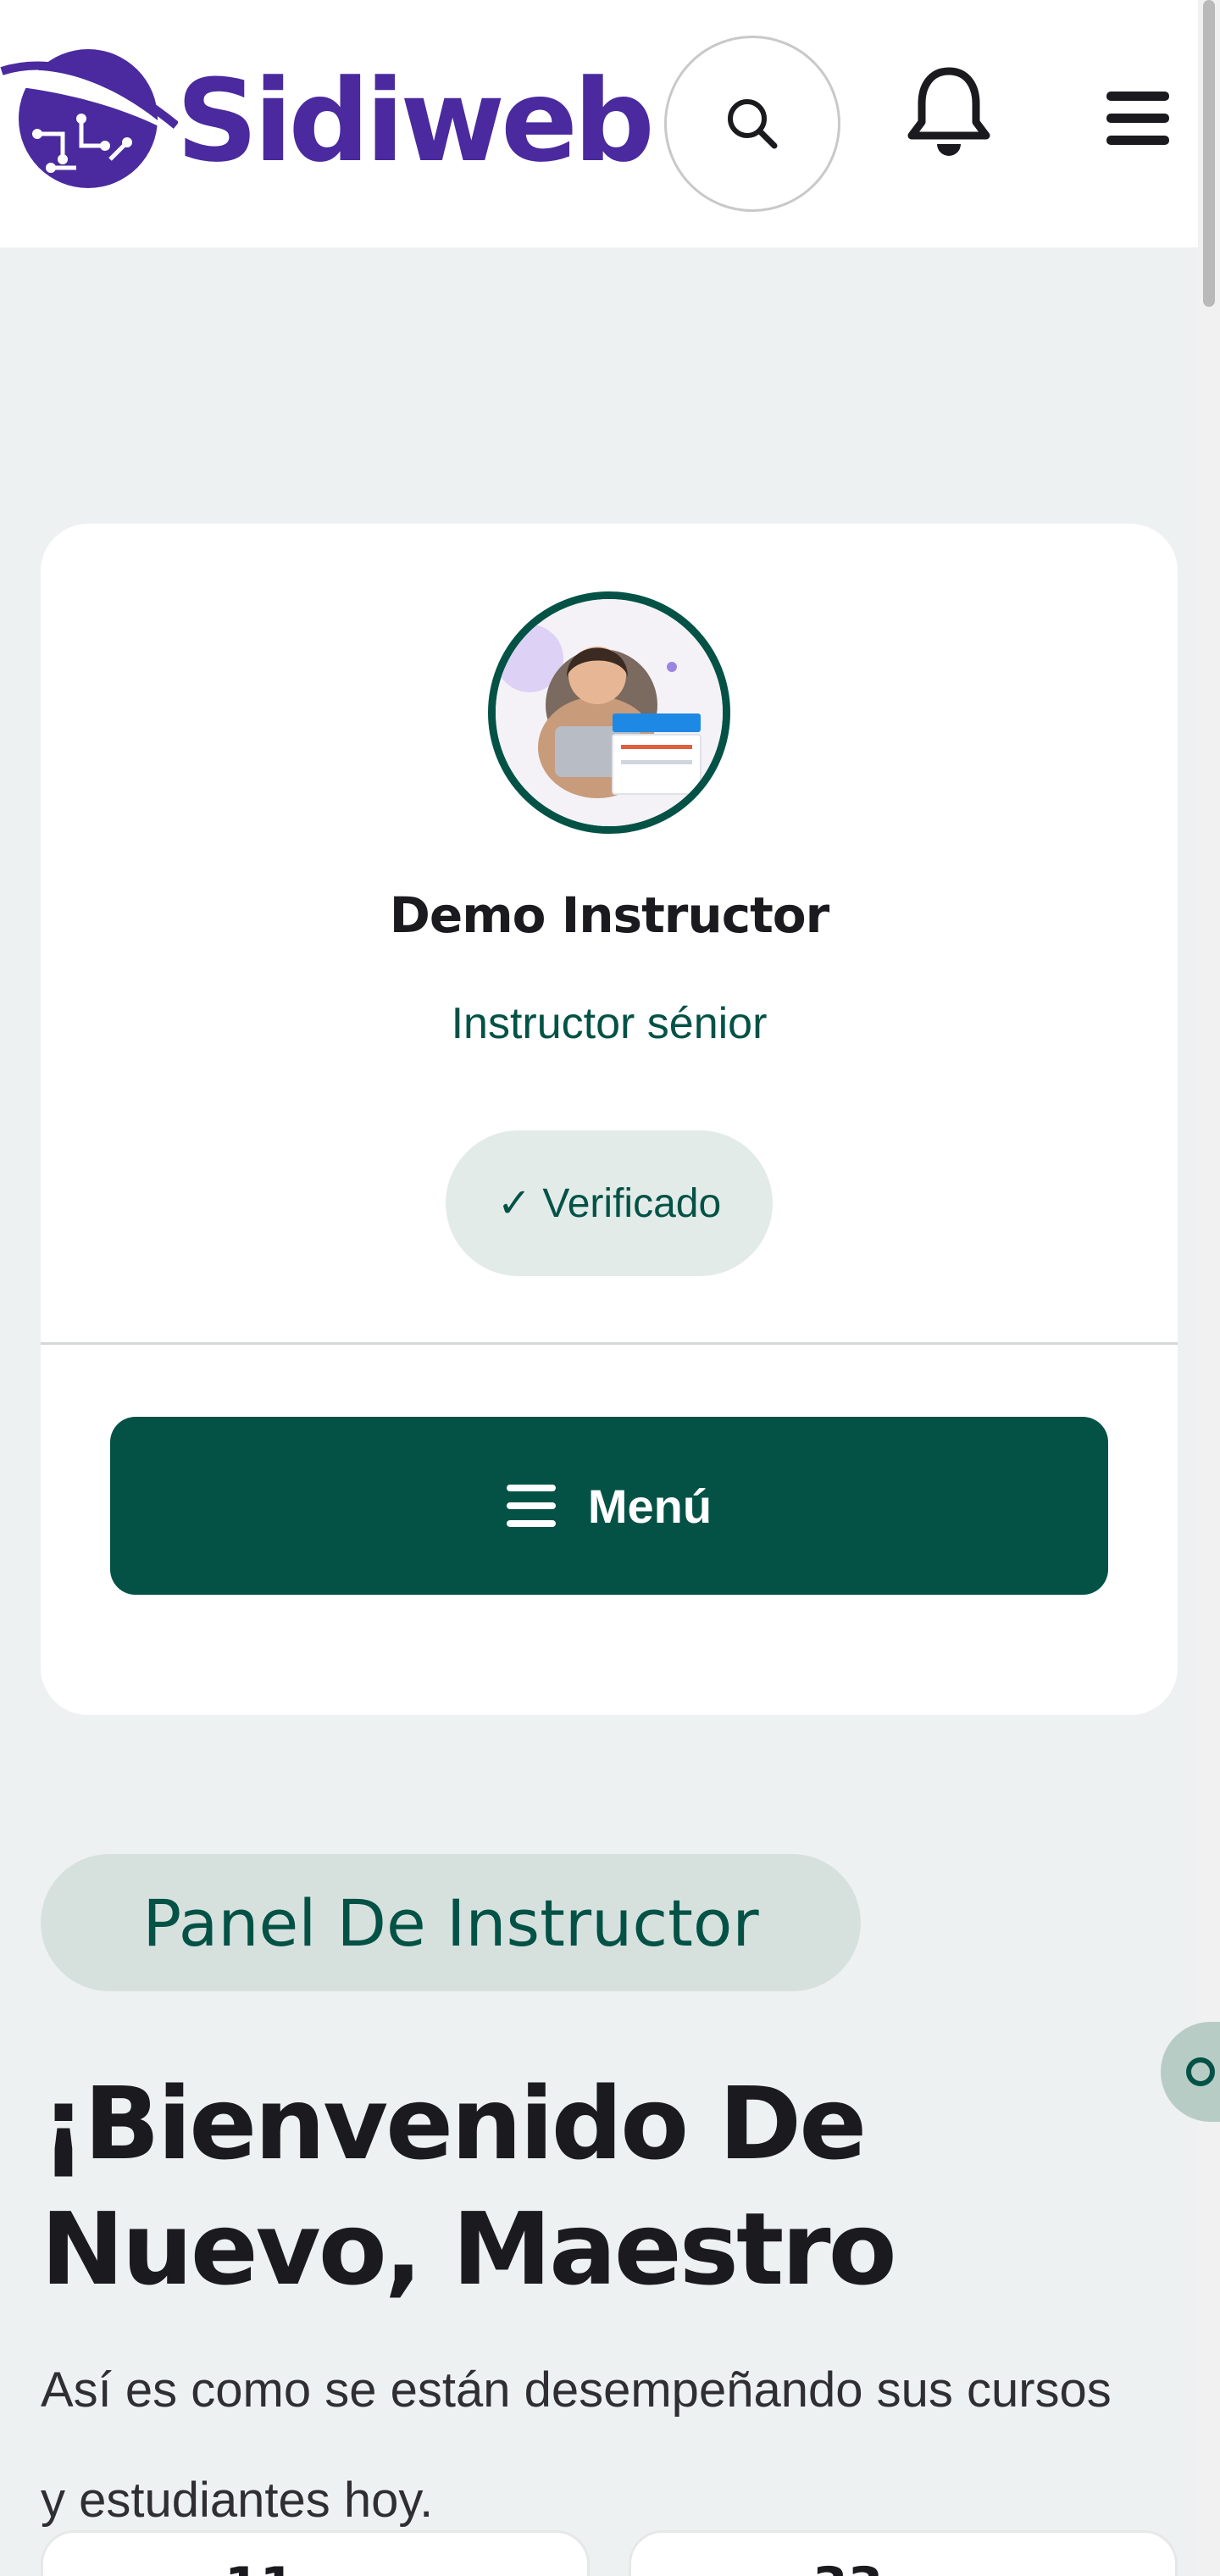 The image size is (1220, 2576). I want to click on notifications-button, so click(949, 114).